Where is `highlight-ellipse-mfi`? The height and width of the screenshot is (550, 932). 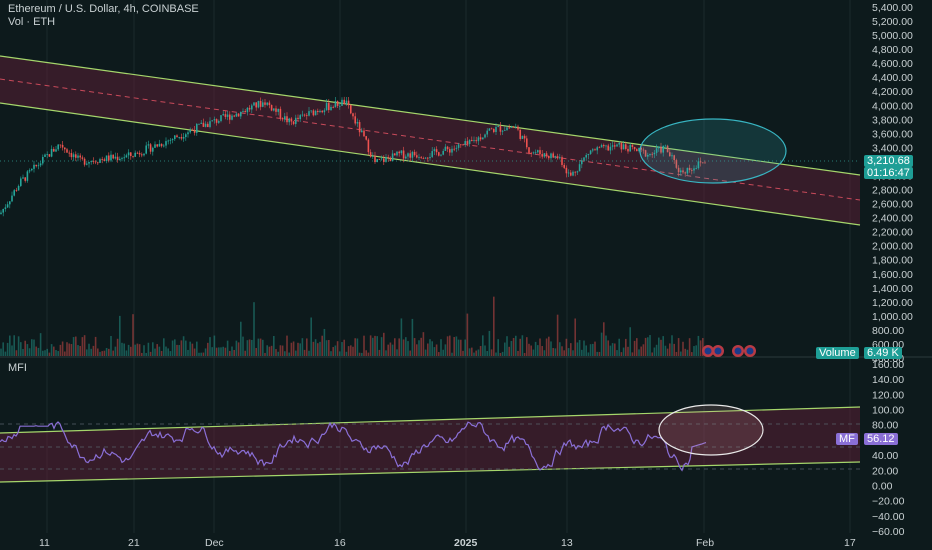 highlight-ellipse-mfi is located at coordinates (711, 430).